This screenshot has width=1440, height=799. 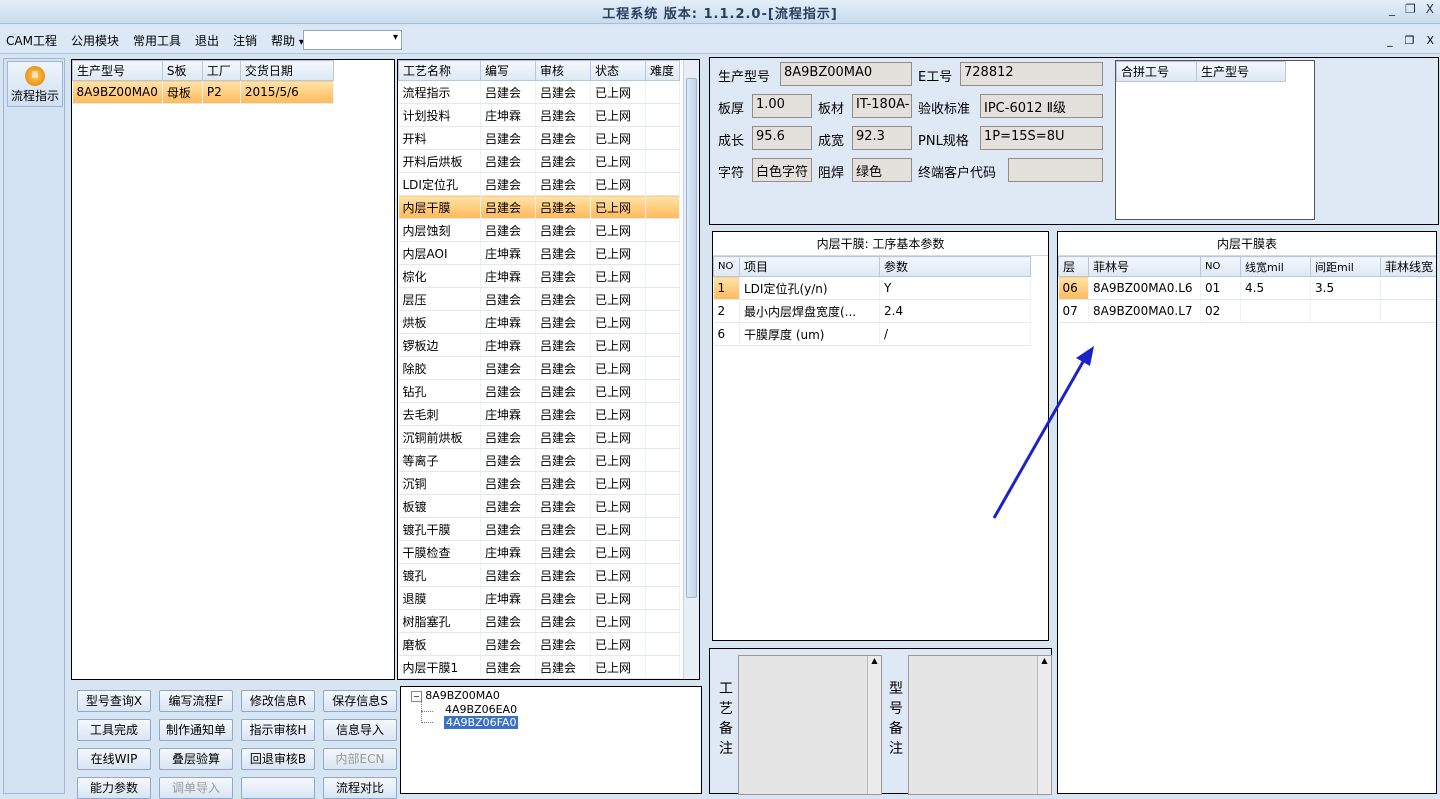 I want to click on table-row: 除胶 吕建会 吕建会 已上网, so click(x=539, y=368).